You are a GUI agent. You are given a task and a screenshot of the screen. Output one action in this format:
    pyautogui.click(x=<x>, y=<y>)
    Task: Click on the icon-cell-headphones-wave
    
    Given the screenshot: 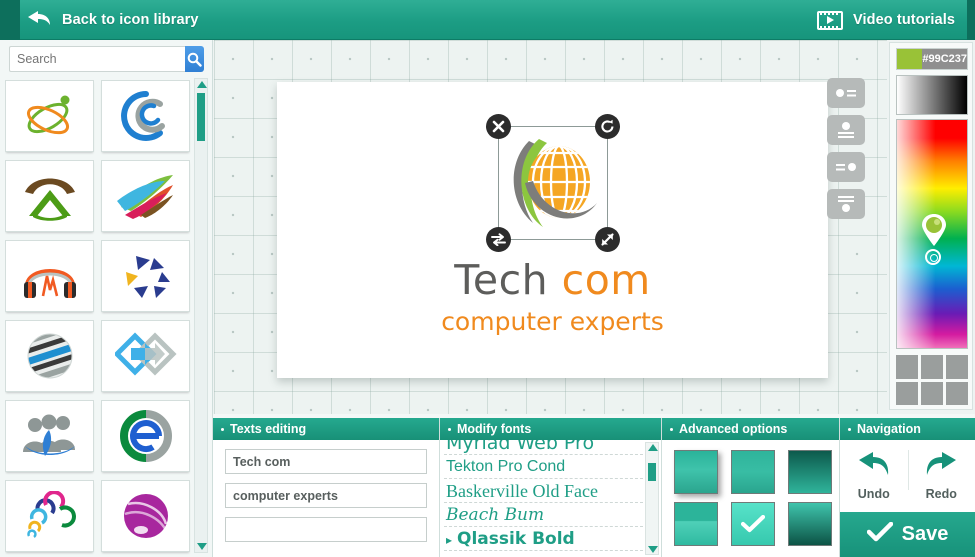 What is the action you would take?
    pyautogui.click(x=49, y=276)
    